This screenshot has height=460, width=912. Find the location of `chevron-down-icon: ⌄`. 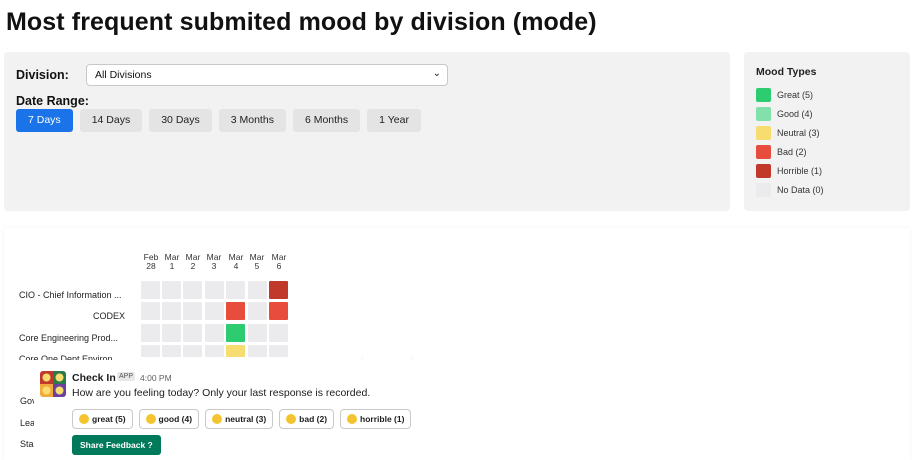

chevron-down-icon: ⌄ is located at coordinates (436, 73).